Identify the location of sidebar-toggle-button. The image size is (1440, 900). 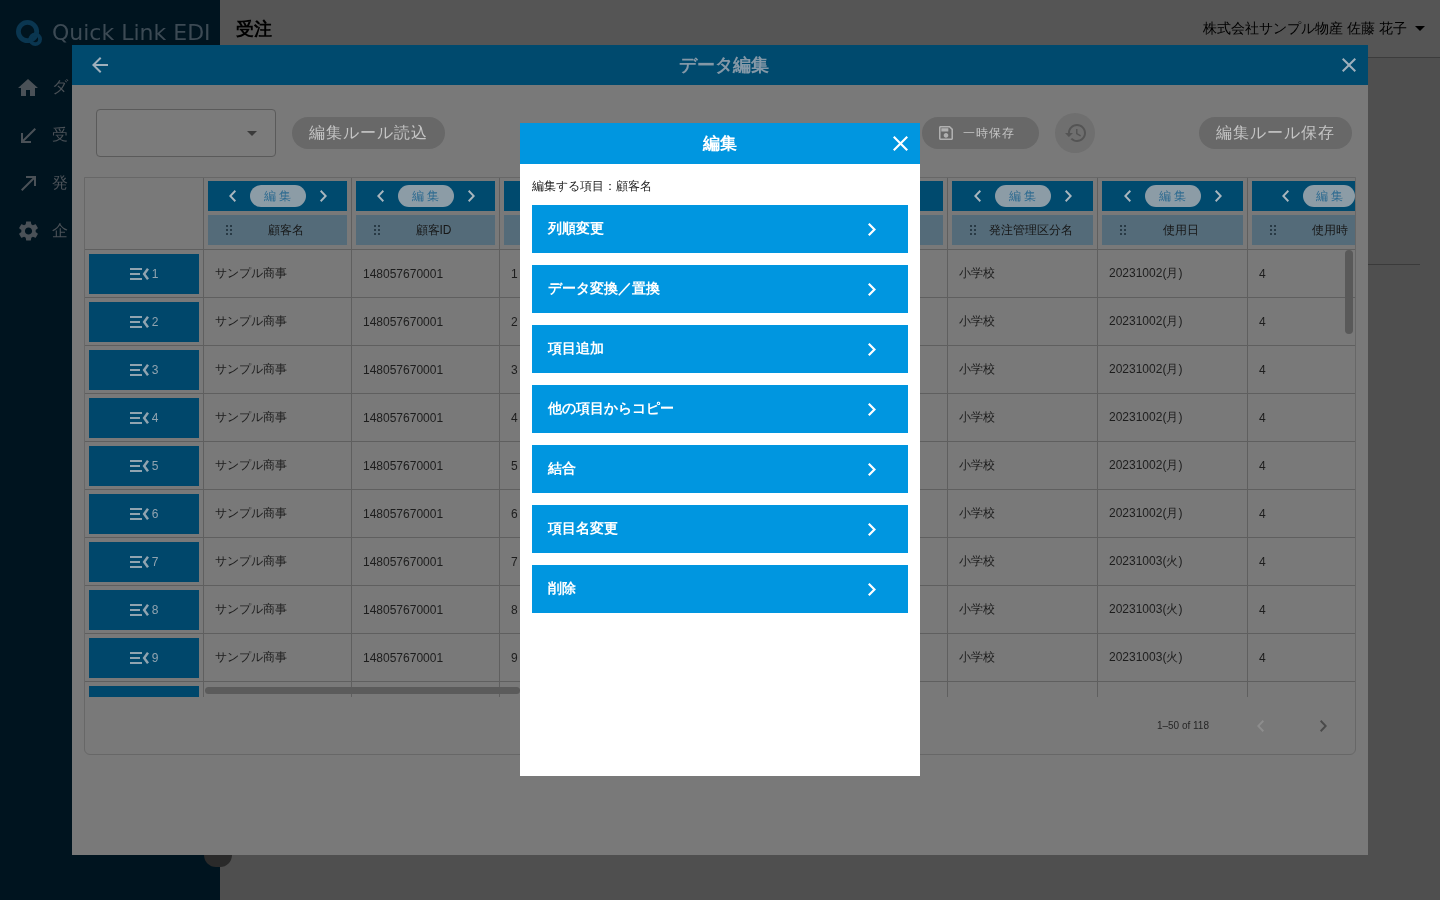
(218, 861).